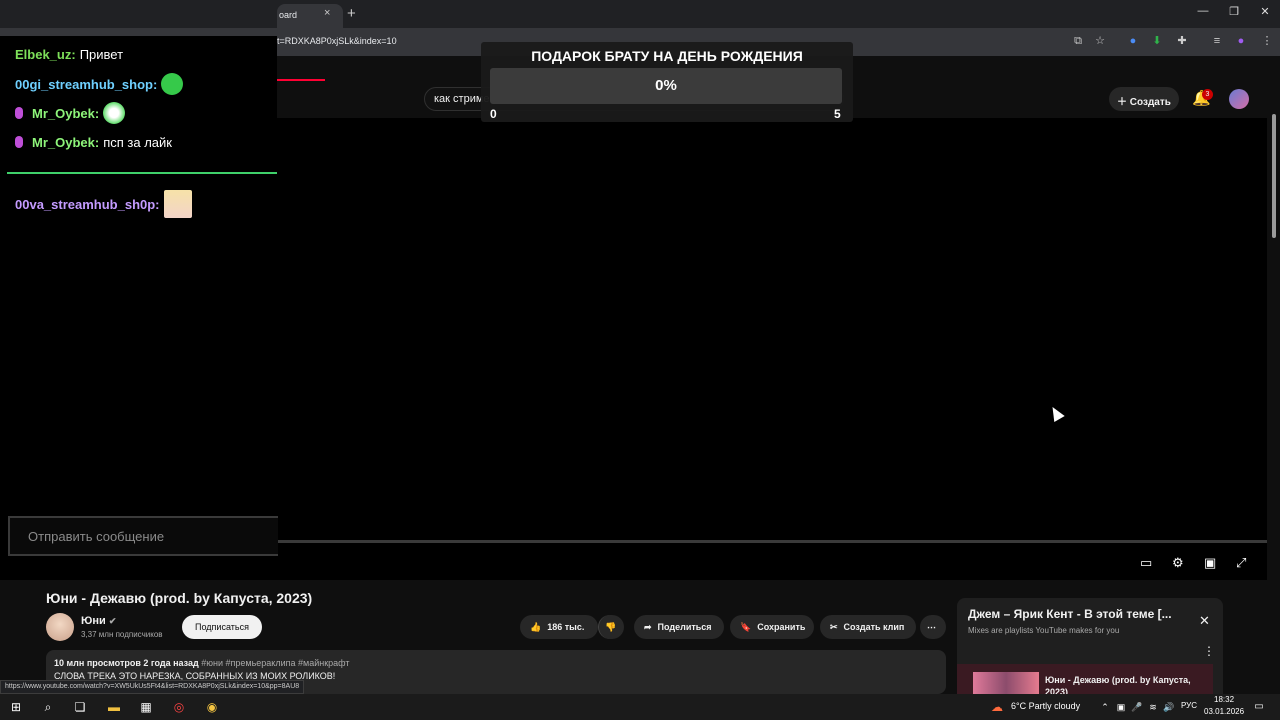  What do you see at coordinates (1203, 11) in the screenshot?
I see `minimize-window-icon: —` at bounding box center [1203, 11].